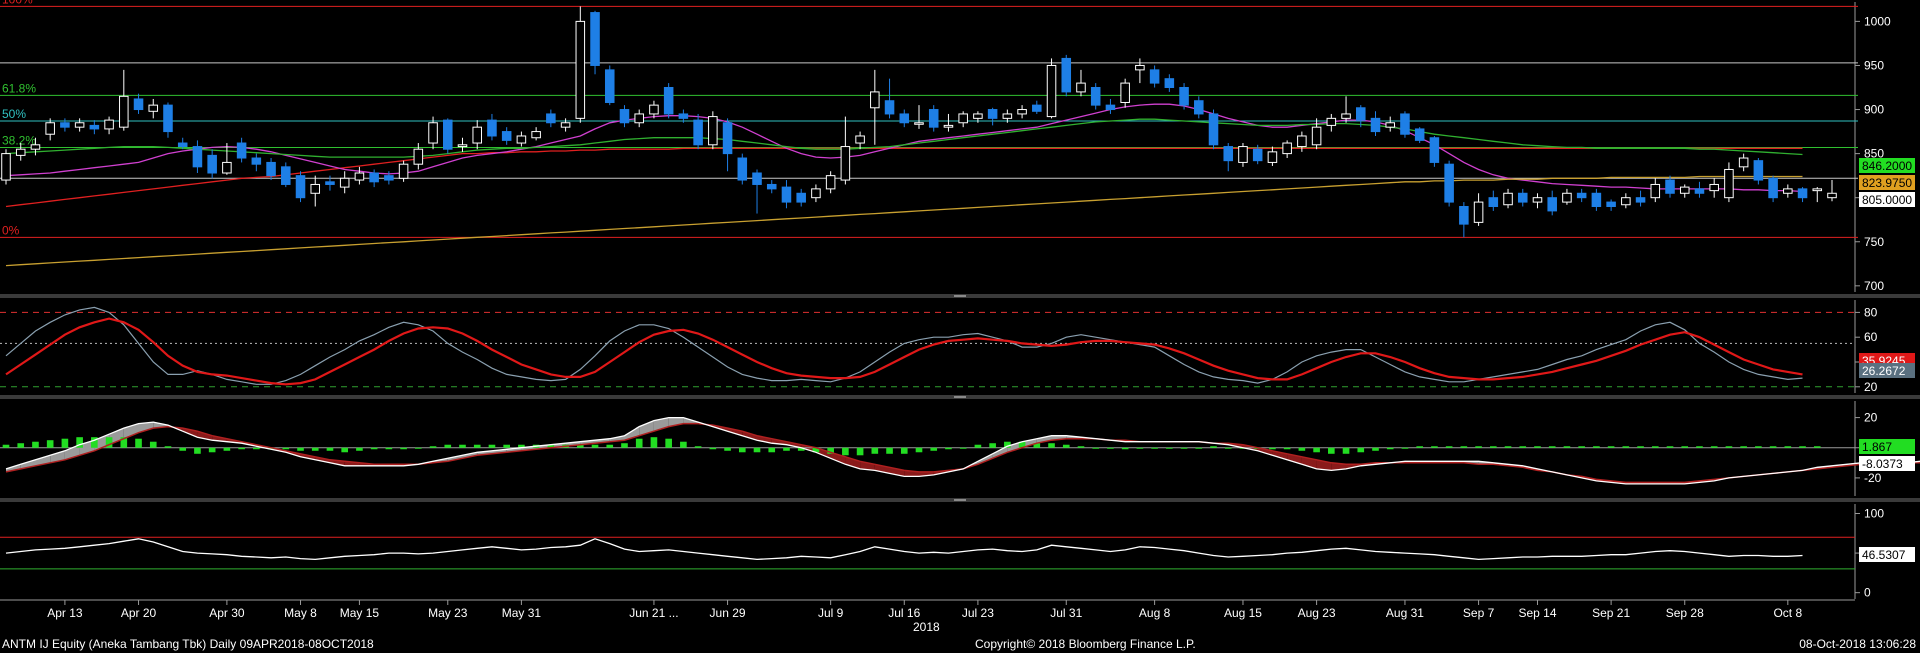  I want to click on x-tick-label-21: Oct 8, so click(1787, 613).